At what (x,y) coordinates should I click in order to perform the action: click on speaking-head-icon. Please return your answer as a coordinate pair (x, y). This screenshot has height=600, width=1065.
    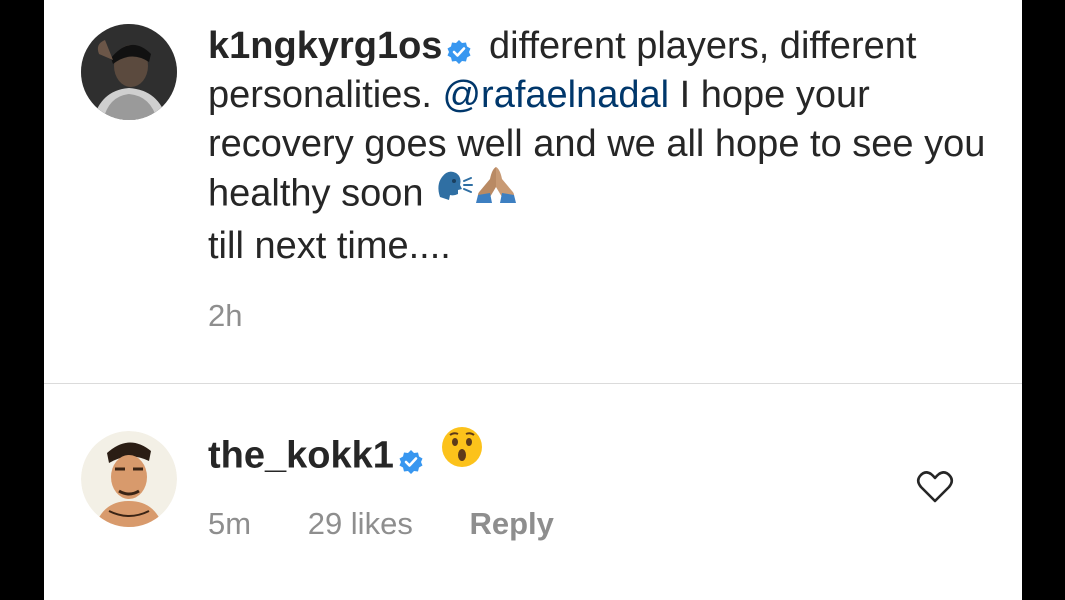
    Looking at the image, I should click on (454, 191).